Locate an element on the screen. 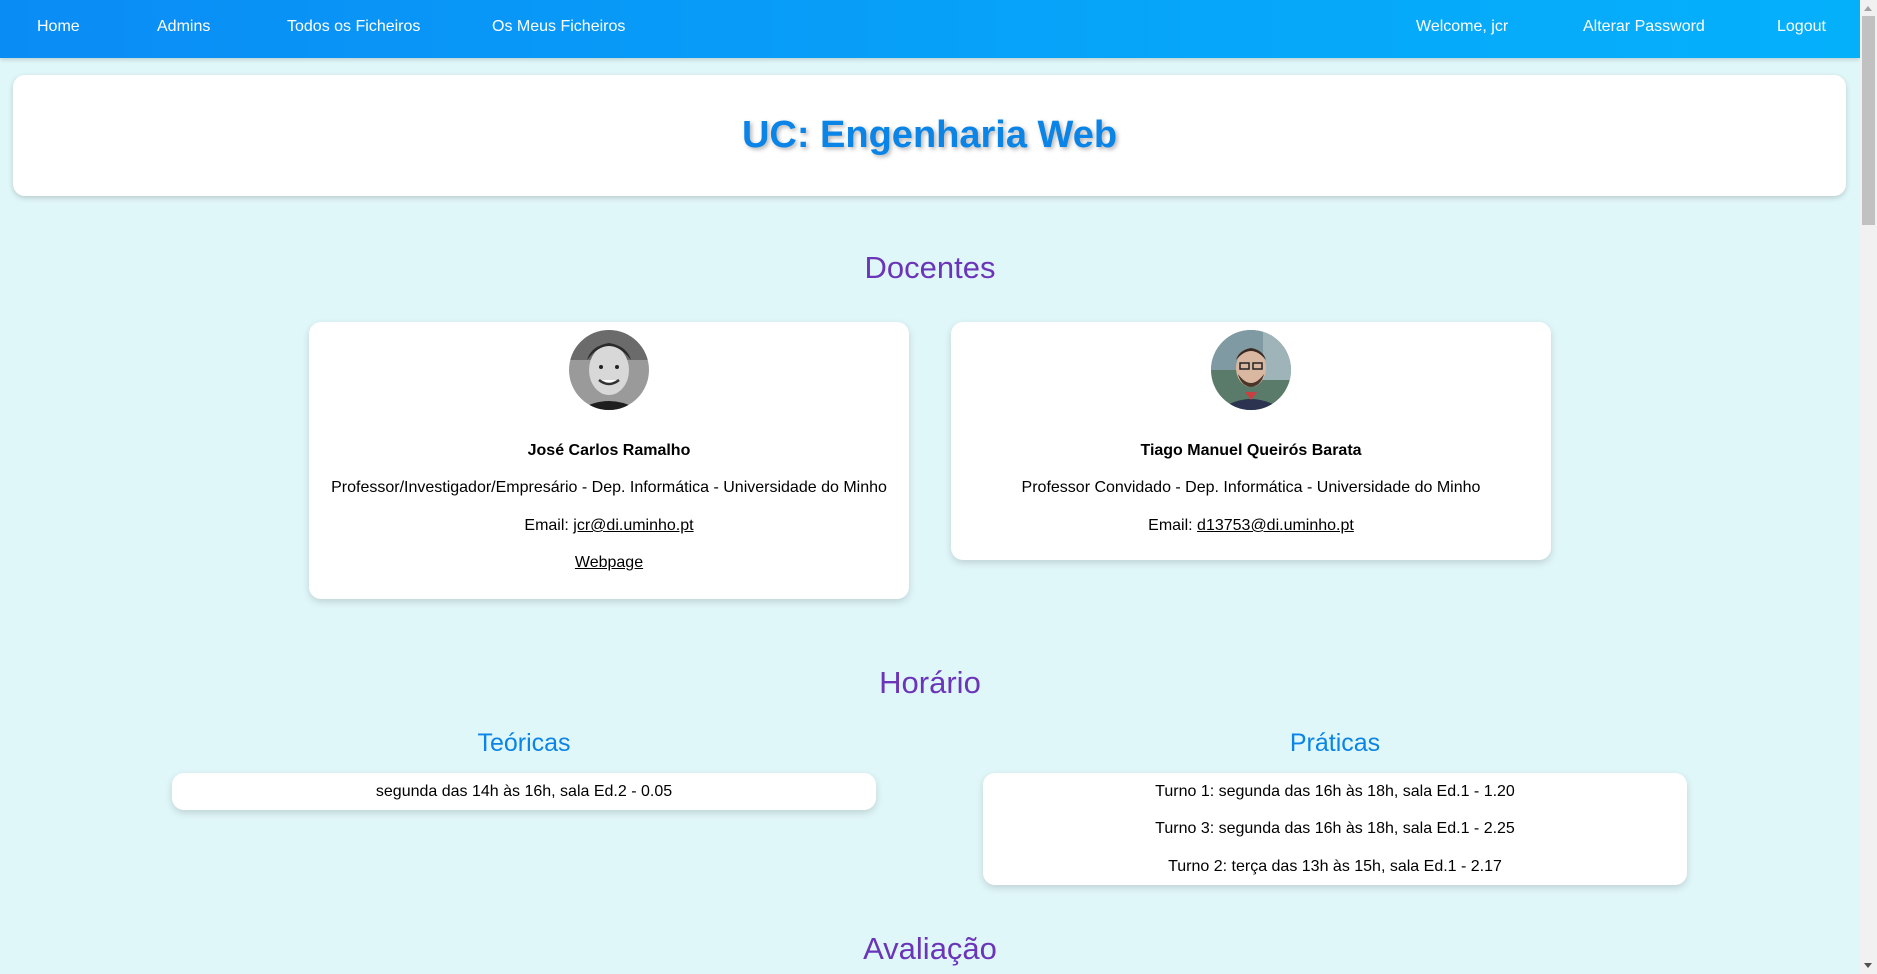 Image resolution: width=1877 pixels, height=974 pixels. nav-meus-ficheiros-link: Os Meus Ficheiros is located at coordinates (558, 26).